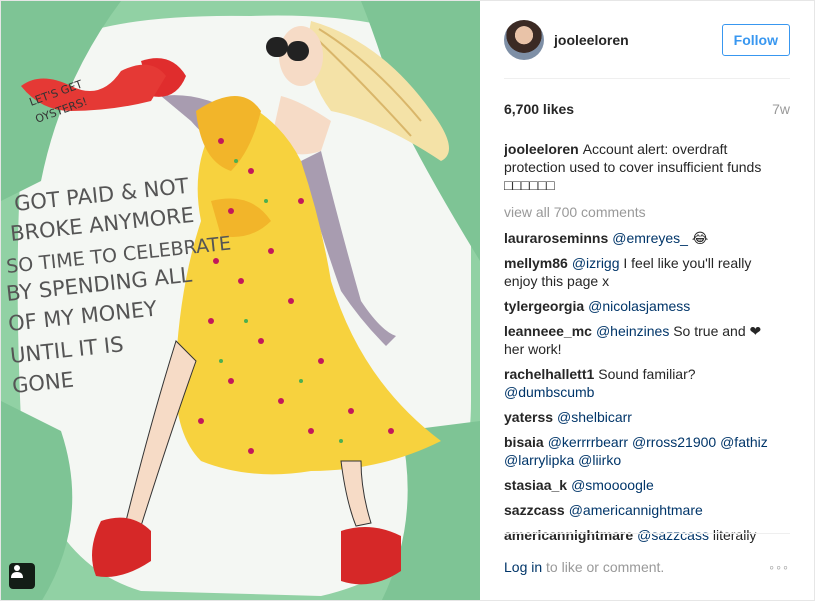 This screenshot has width=817, height=603. Describe the element at coordinates (549, 374) in the screenshot. I see `comment-username: rachelhallett1` at that location.